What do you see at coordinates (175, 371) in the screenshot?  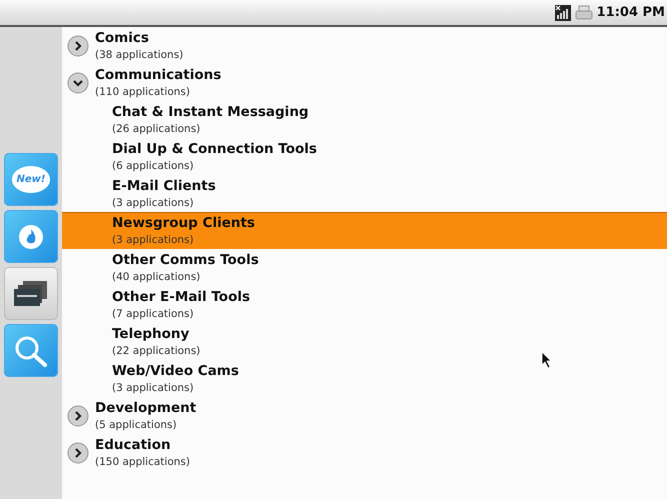 I see `subcategory-title: Web/Video Cams` at bounding box center [175, 371].